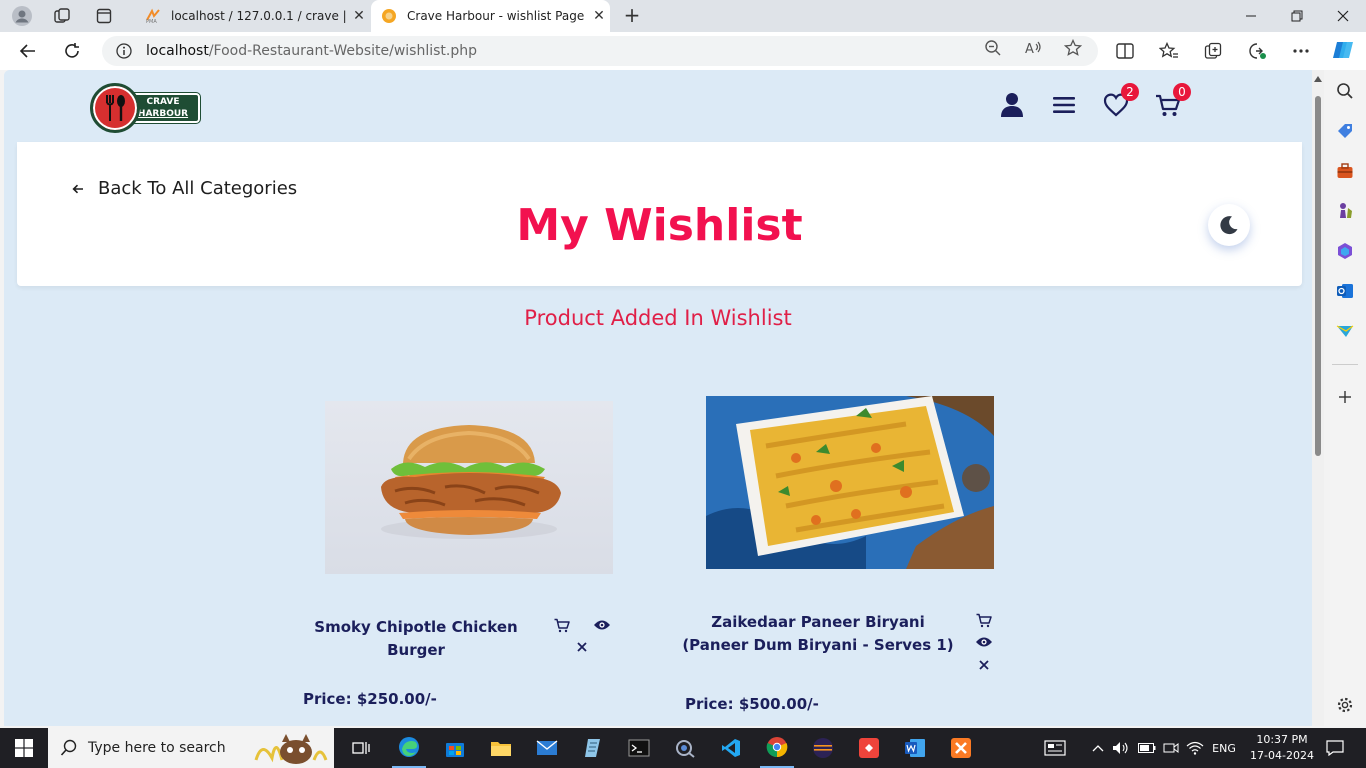 The width and height of the screenshot is (1366, 768). I want to click on wishlist-count-badge: 2, so click(1130, 92).